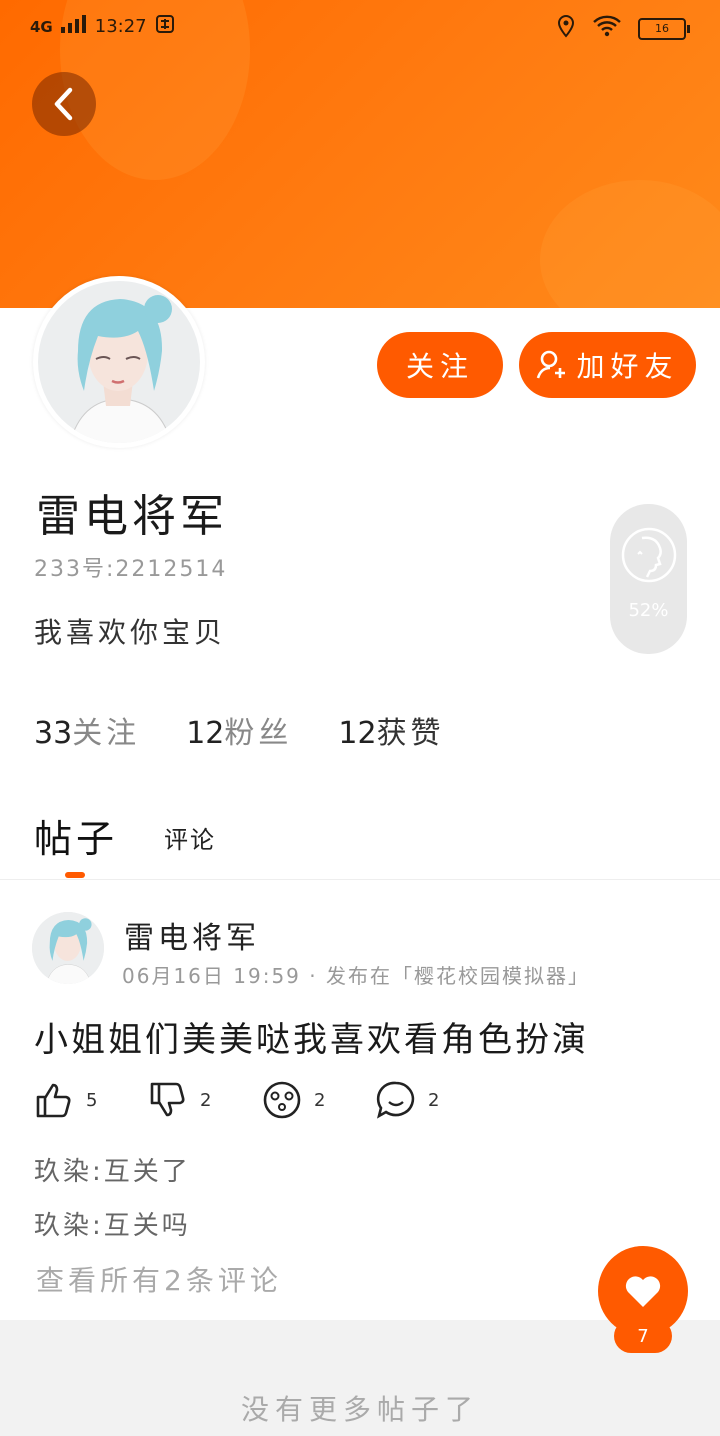 Image resolution: width=720 pixels, height=1436 pixels. I want to click on comment-preview: 玖染:互关了, so click(112, 1169).